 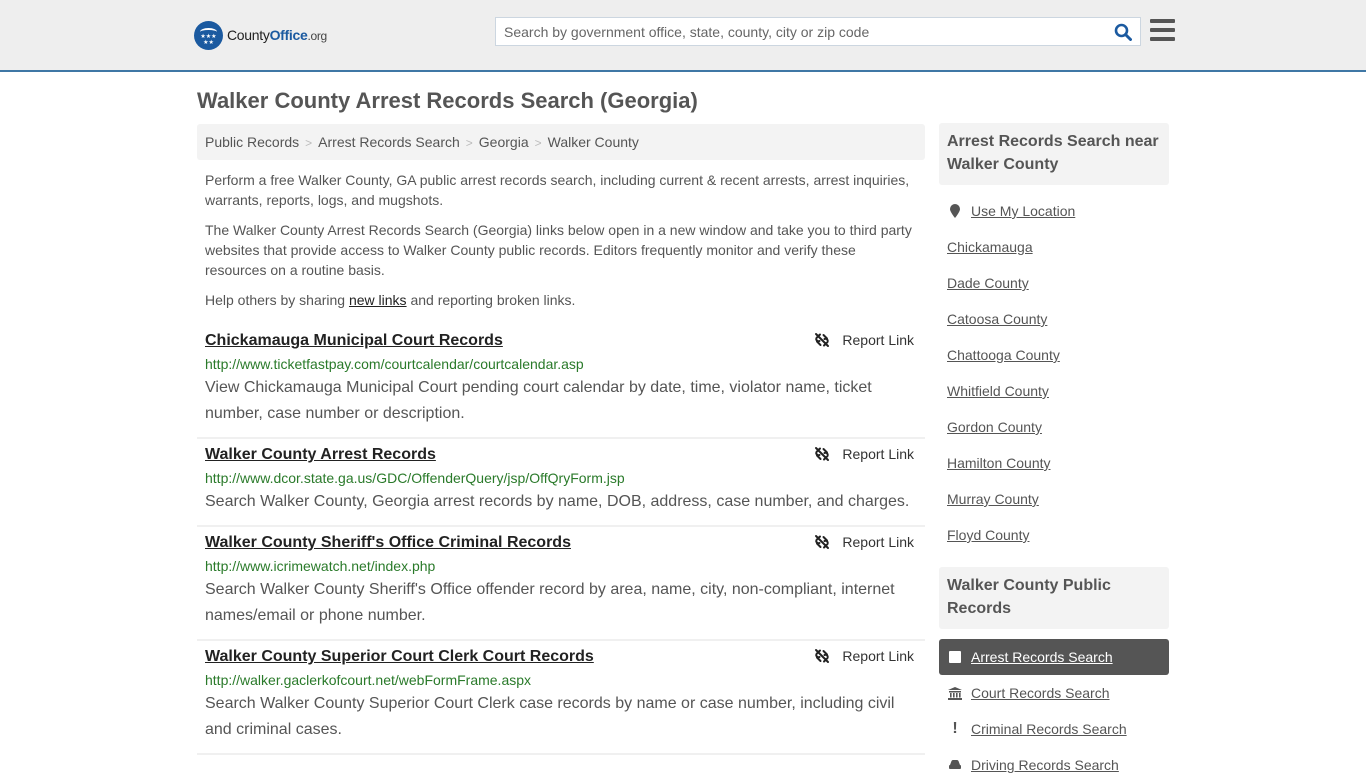 I want to click on nearby-link: Murray County, so click(x=993, y=499).